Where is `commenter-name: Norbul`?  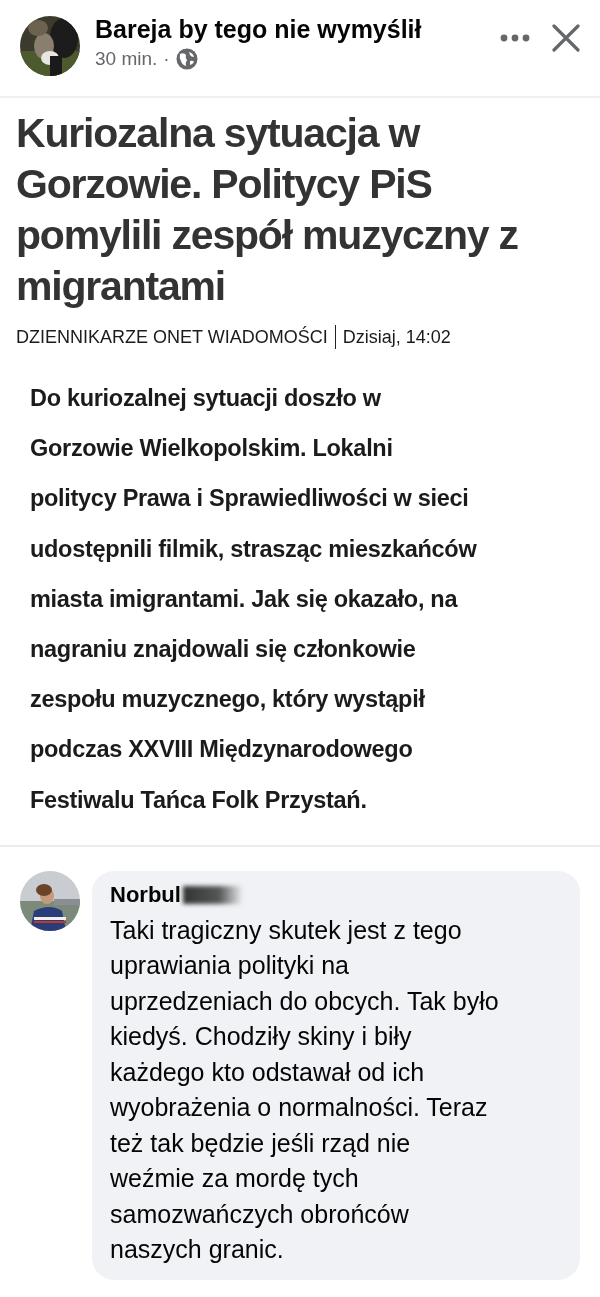 commenter-name: Norbul is located at coordinates (145, 894).